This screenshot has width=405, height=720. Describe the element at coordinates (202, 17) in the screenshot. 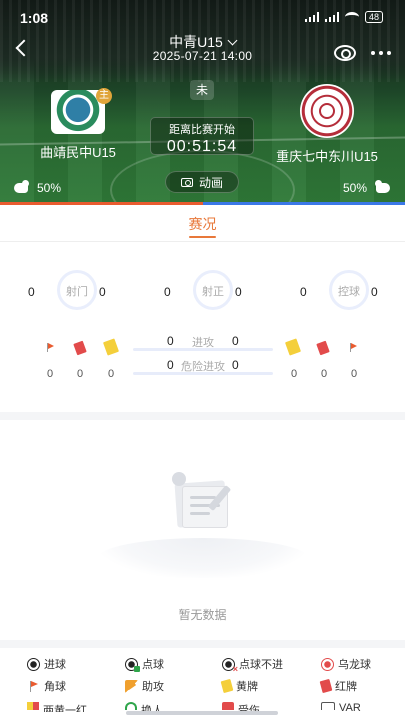

I see `status-bar: 1:08 48` at that location.